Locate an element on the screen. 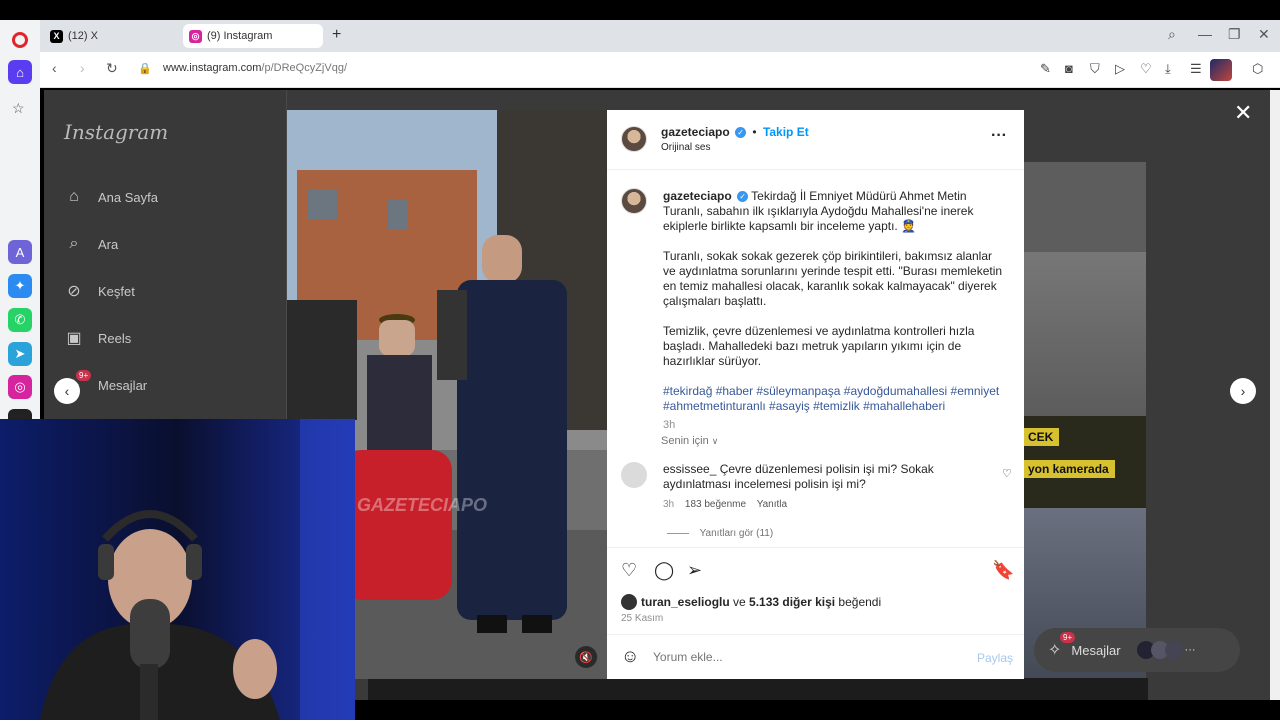 The height and width of the screenshot is (720, 1280). caption-avatar is located at coordinates (634, 201).